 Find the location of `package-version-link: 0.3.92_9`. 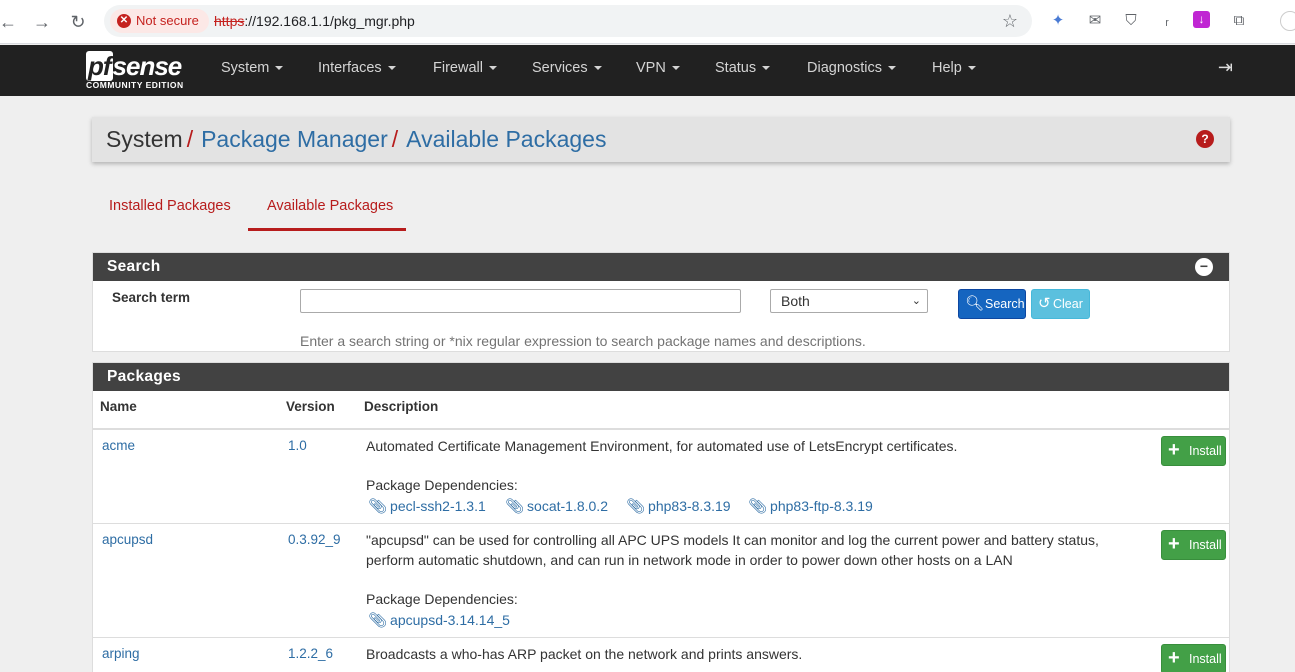

package-version-link: 0.3.92_9 is located at coordinates (314, 539).